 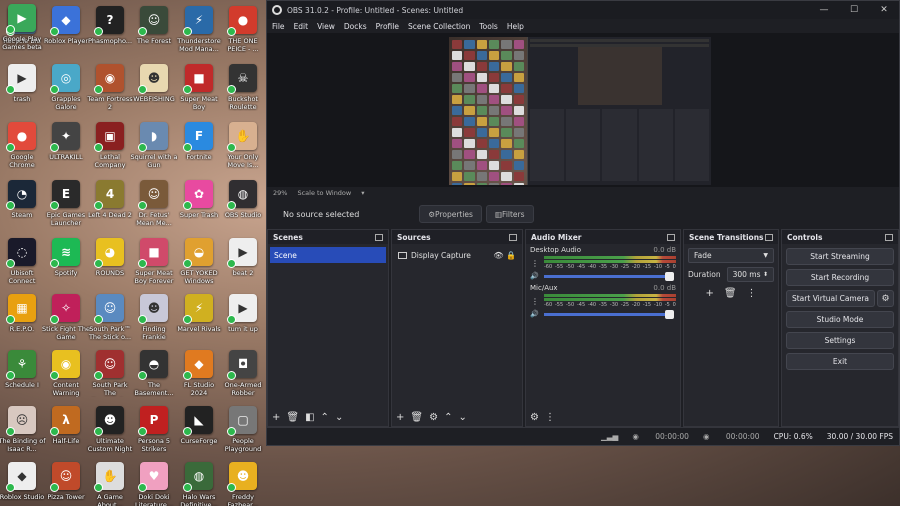 I want to click on desktop-icon: ☻ Finding Frankie, so click(x=154, y=319).